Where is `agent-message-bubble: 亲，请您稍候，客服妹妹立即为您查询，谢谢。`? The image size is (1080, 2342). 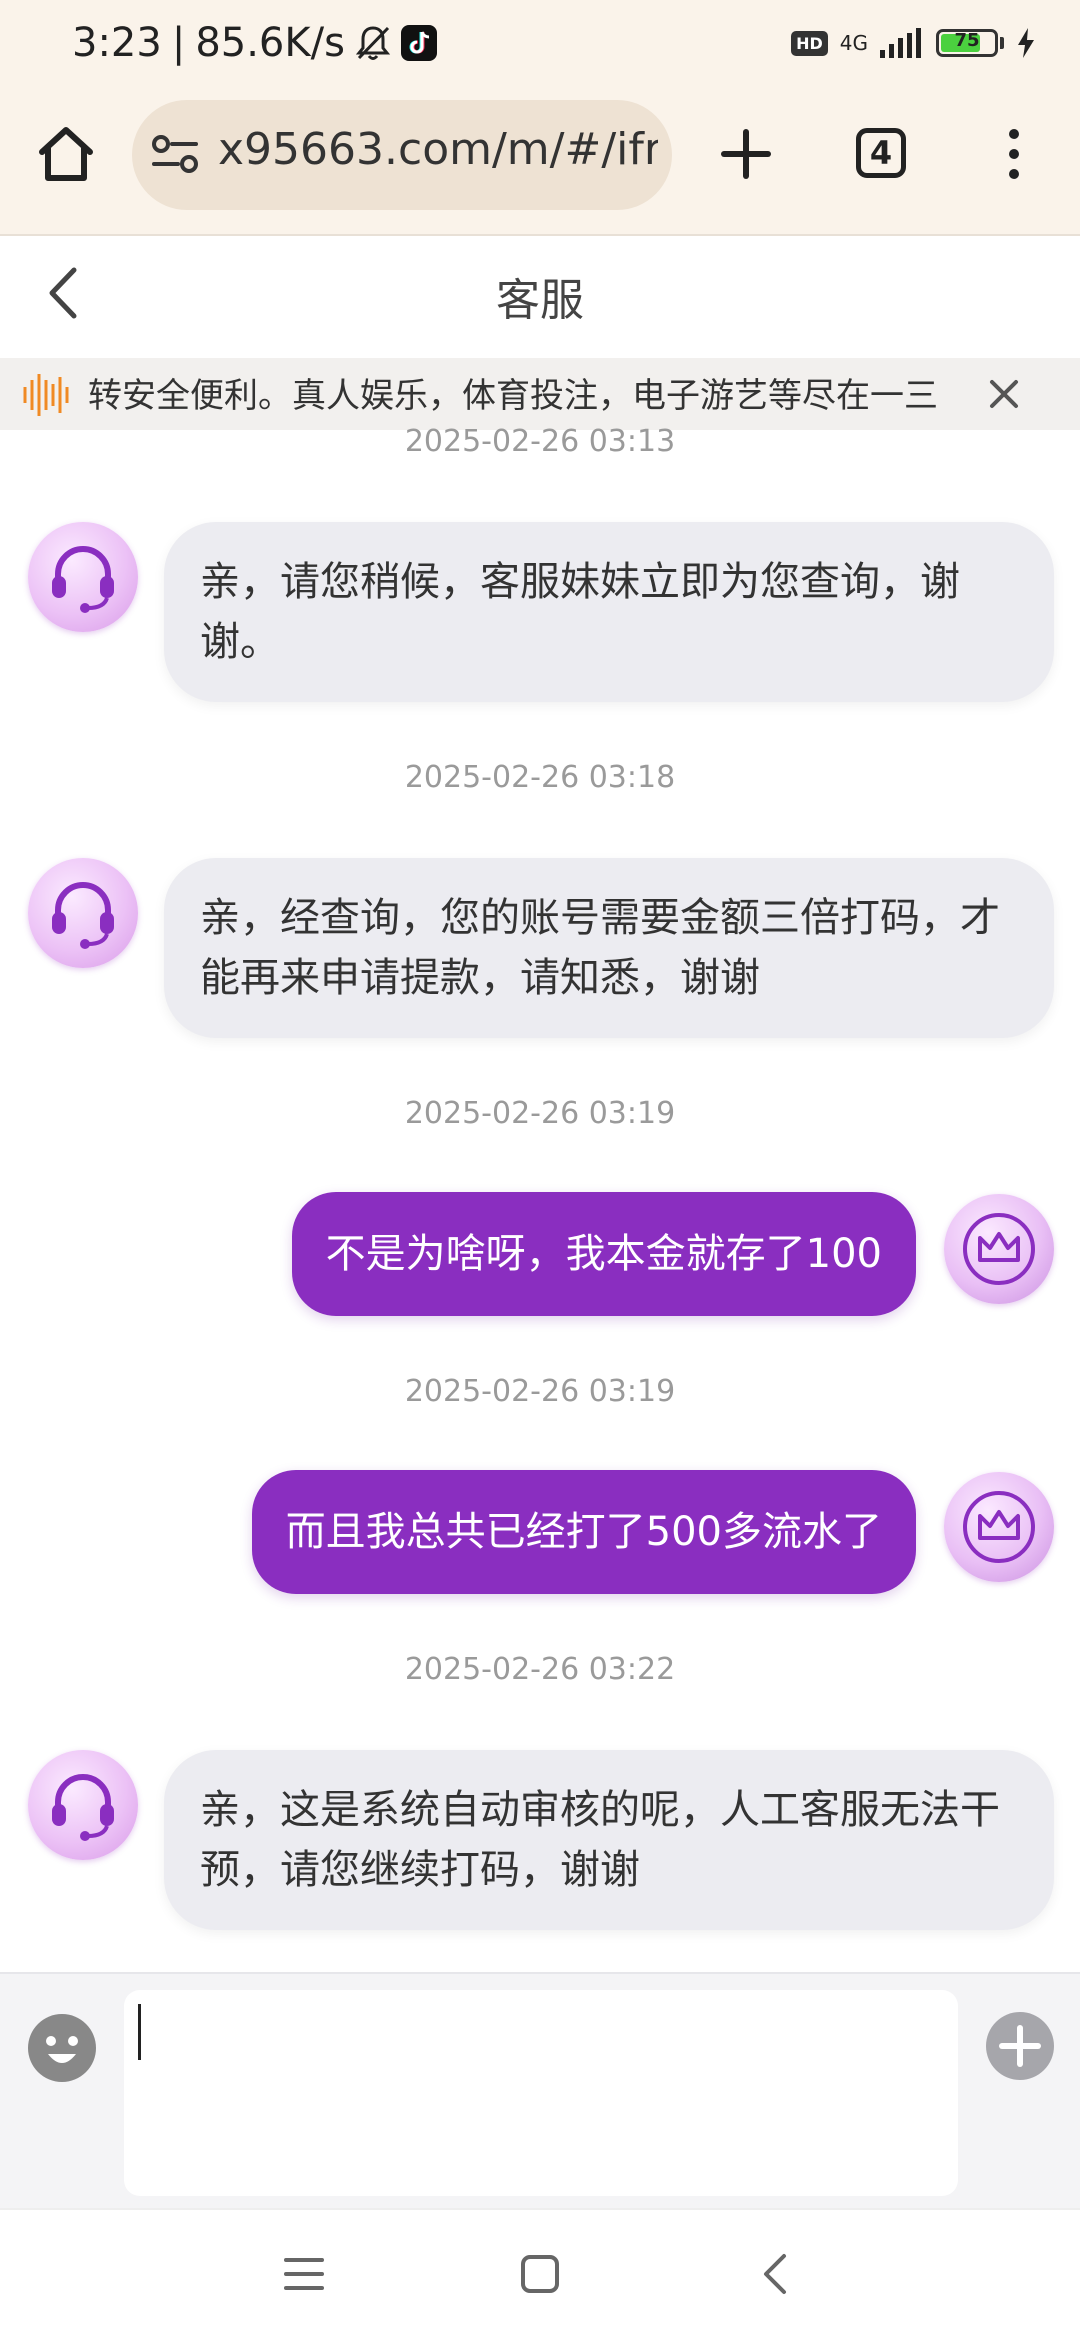
agent-message-bubble: 亲，请您稍候，客服妹妹立即为您查询，谢谢。 is located at coordinates (609, 612).